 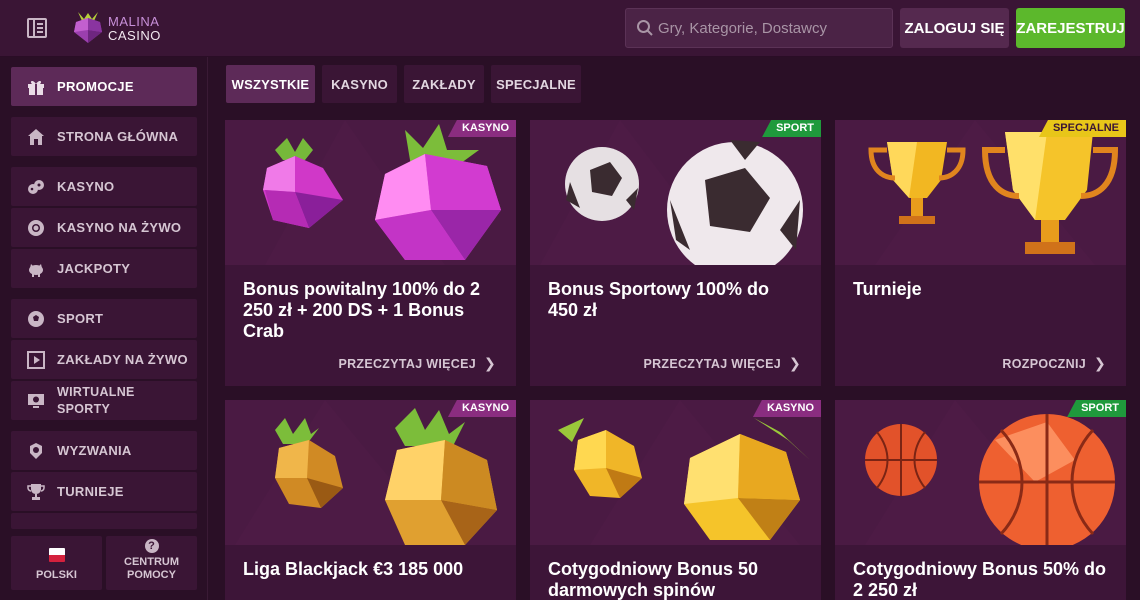 What do you see at coordinates (36, 360) in the screenshot?
I see `live-bet-icon` at bounding box center [36, 360].